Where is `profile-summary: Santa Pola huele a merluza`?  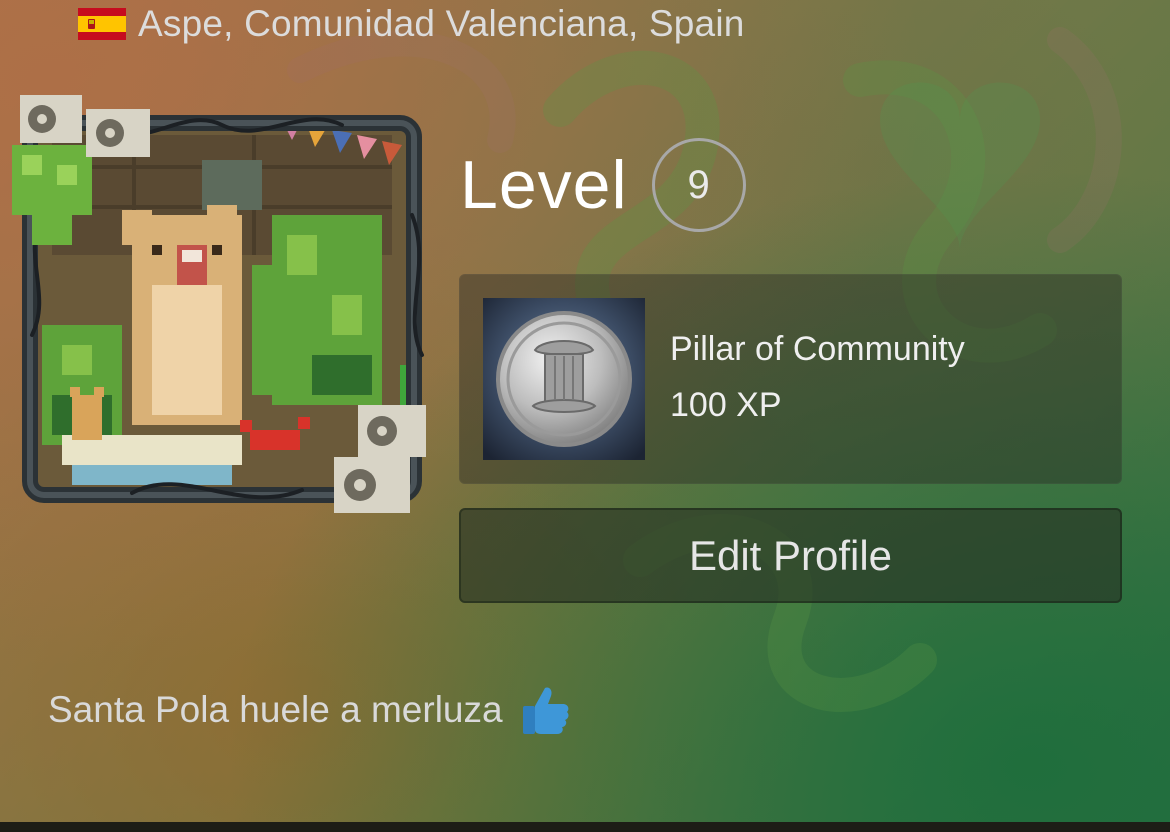
profile-summary: Santa Pola huele a merluza is located at coordinates (310, 710).